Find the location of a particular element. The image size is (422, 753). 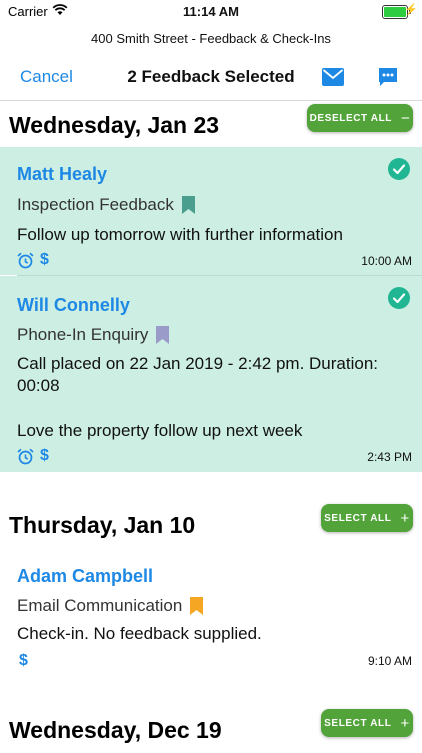

contact-name: Will Connelly is located at coordinates (73, 305).